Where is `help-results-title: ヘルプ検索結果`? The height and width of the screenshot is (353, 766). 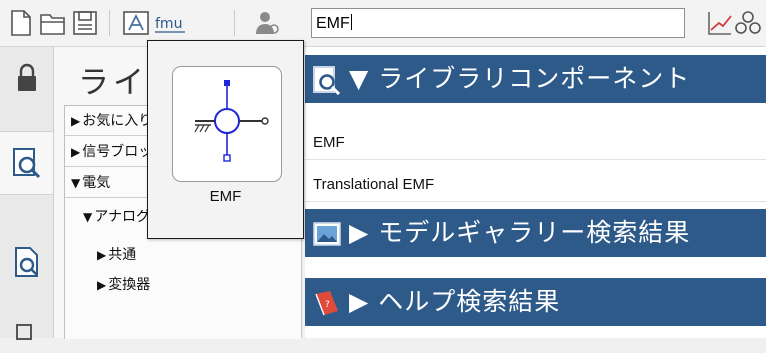 help-results-title: ヘルプ検索結果 is located at coordinates (469, 301).